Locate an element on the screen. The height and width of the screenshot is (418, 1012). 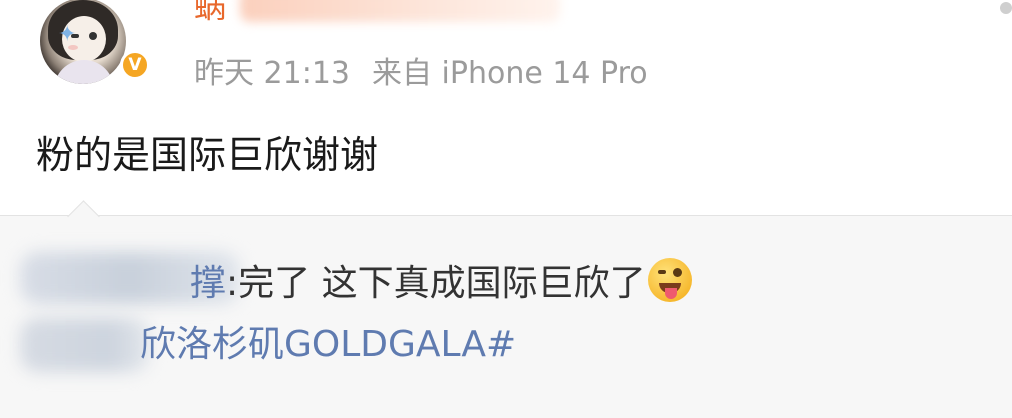
post-meta: 昨天 21:13 来自 iPhone 14 Pro is located at coordinates (421, 74).